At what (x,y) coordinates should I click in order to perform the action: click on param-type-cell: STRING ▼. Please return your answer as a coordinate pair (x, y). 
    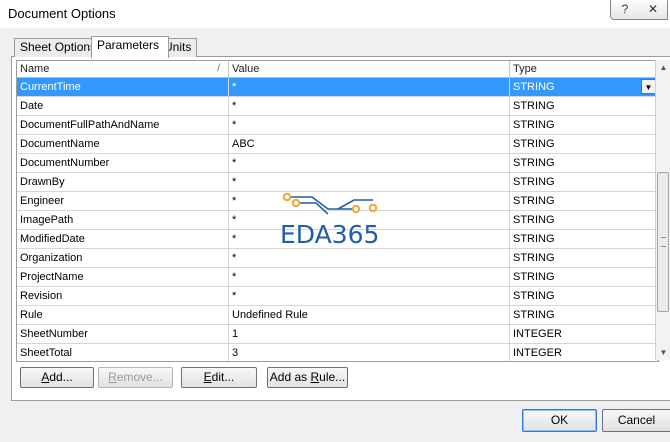
    Looking at the image, I should click on (584, 87).